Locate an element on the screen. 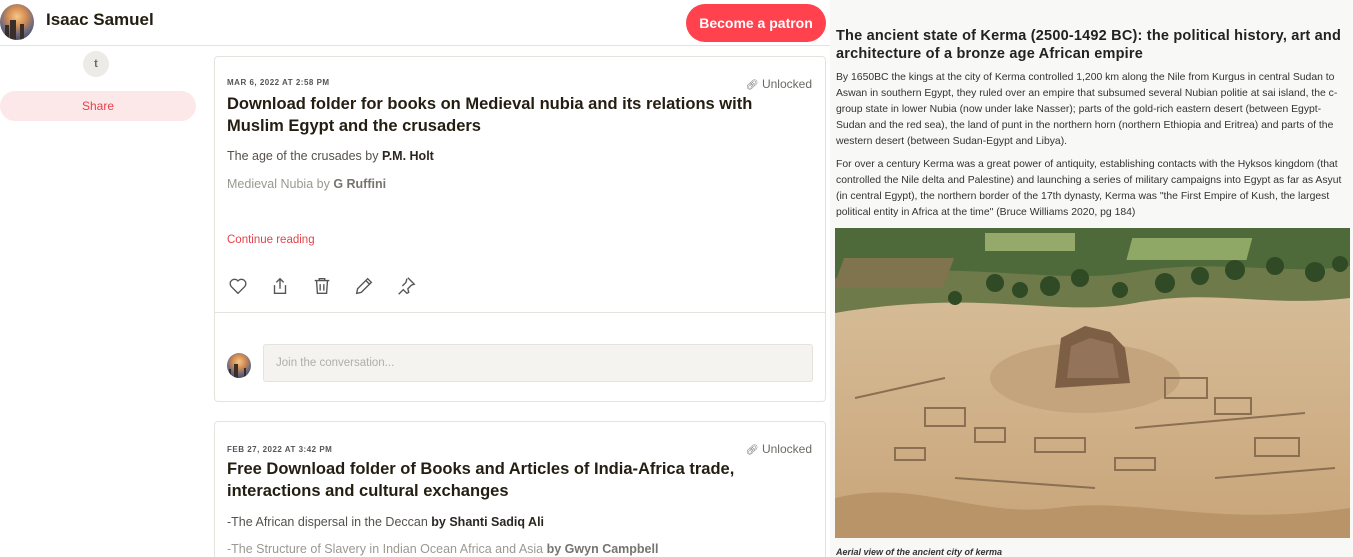 This screenshot has width=1353, height=557. continue-reading-link: Continue reading is located at coordinates (271, 240).